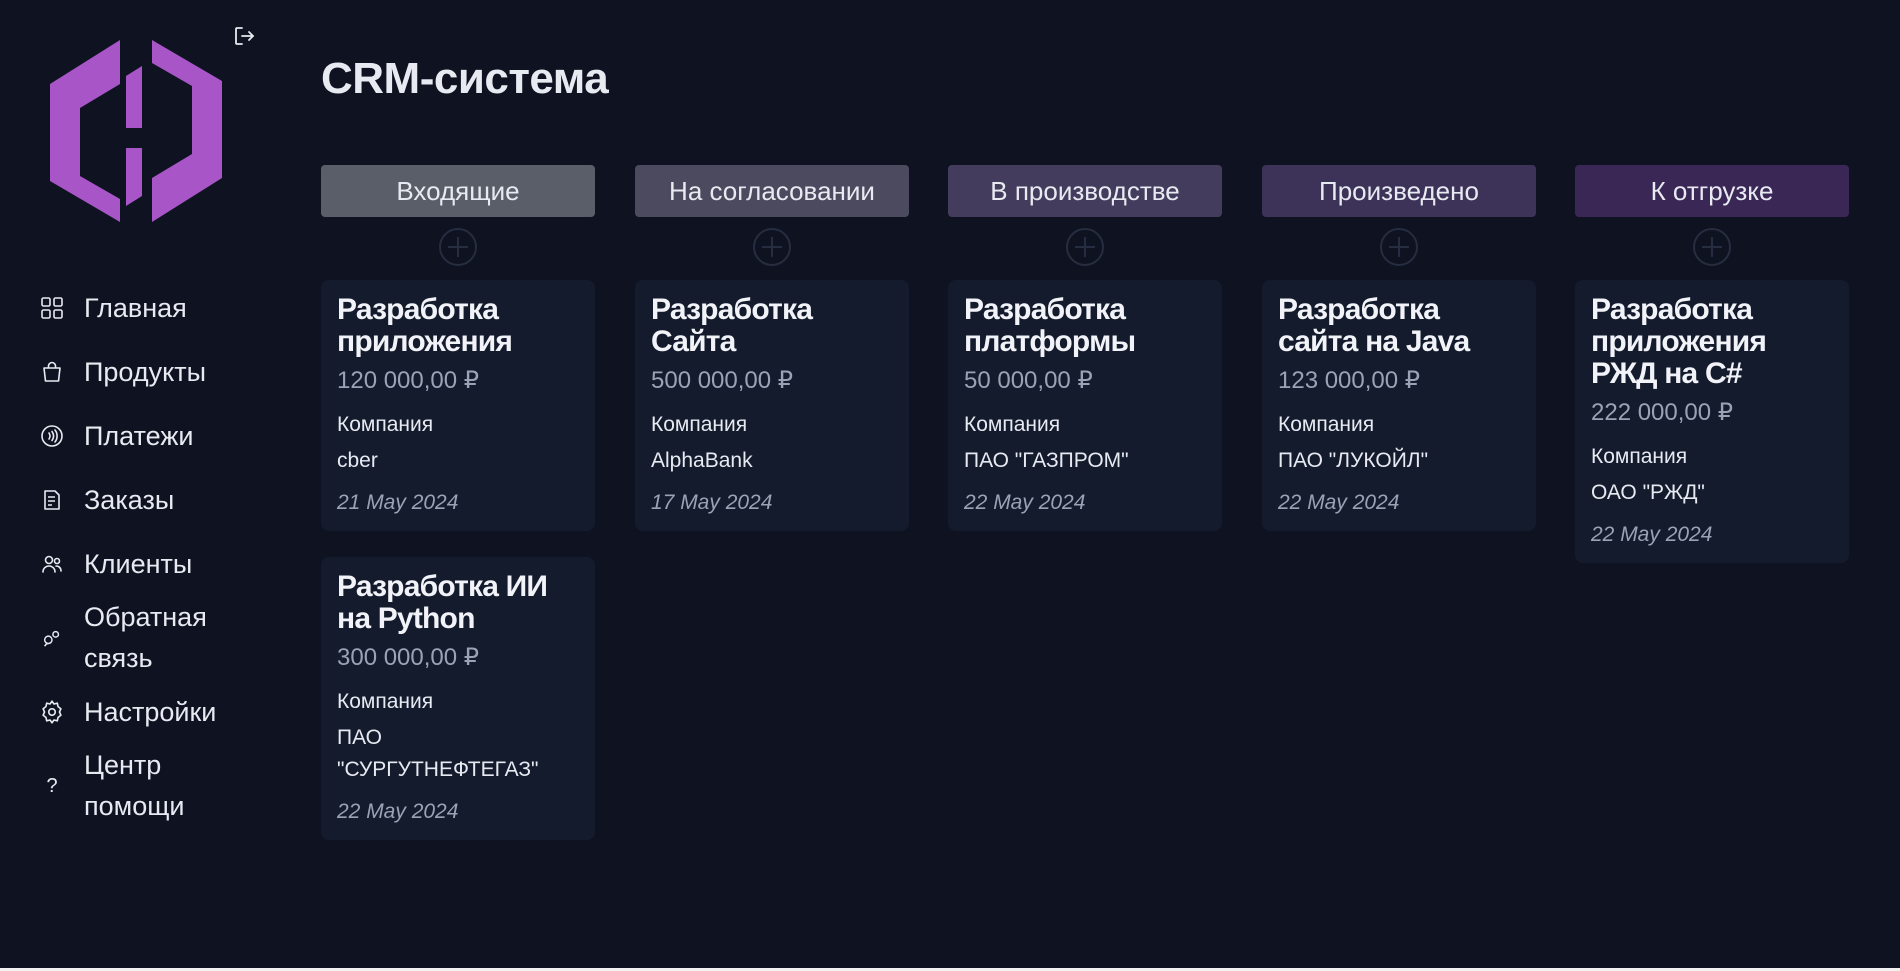  Describe the element at coordinates (134, 785) in the screenshot. I see `sidebar-item-label: Центр помощи` at that location.